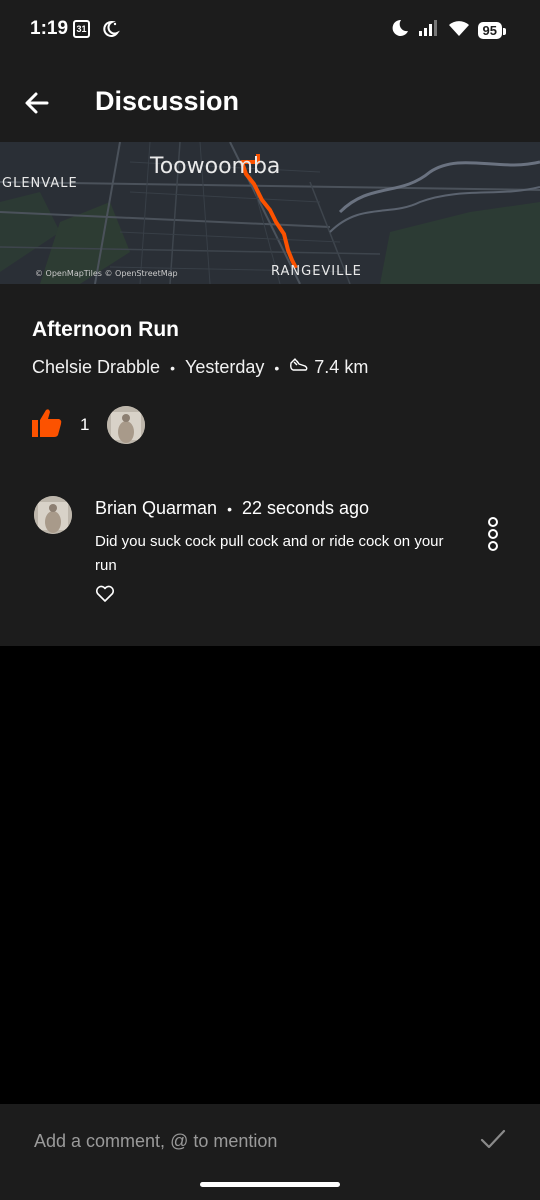 This screenshot has height=1200, width=540. I want to click on back-arrow-icon, so click(37, 103).